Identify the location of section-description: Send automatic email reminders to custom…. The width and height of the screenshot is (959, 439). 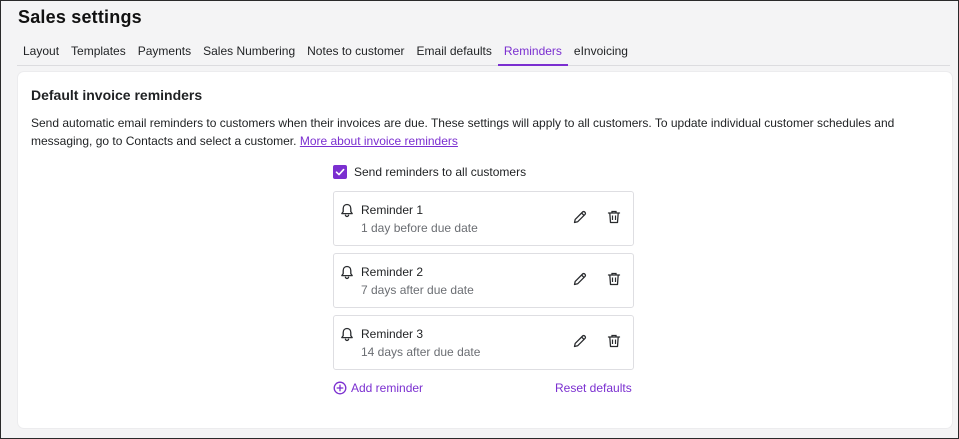
(483, 132).